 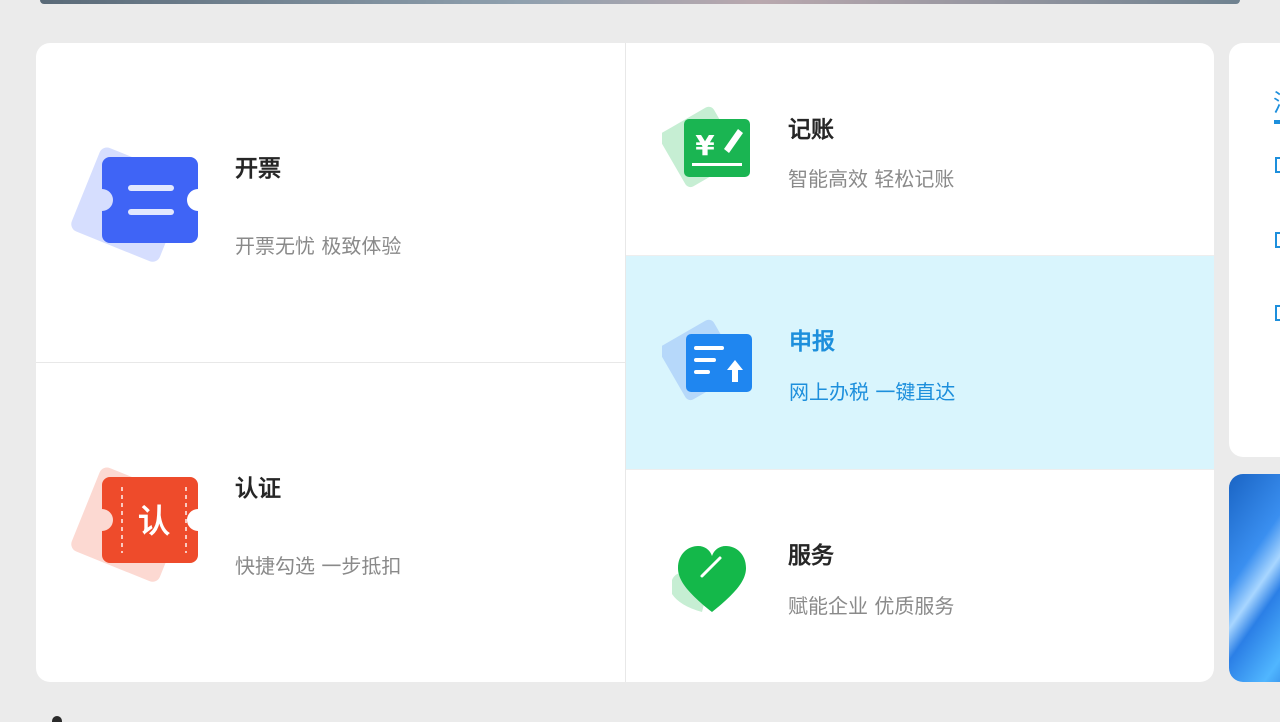 What do you see at coordinates (871, 179) in the screenshot?
I see `tile-subtitle: 智能高效 轻松记账` at bounding box center [871, 179].